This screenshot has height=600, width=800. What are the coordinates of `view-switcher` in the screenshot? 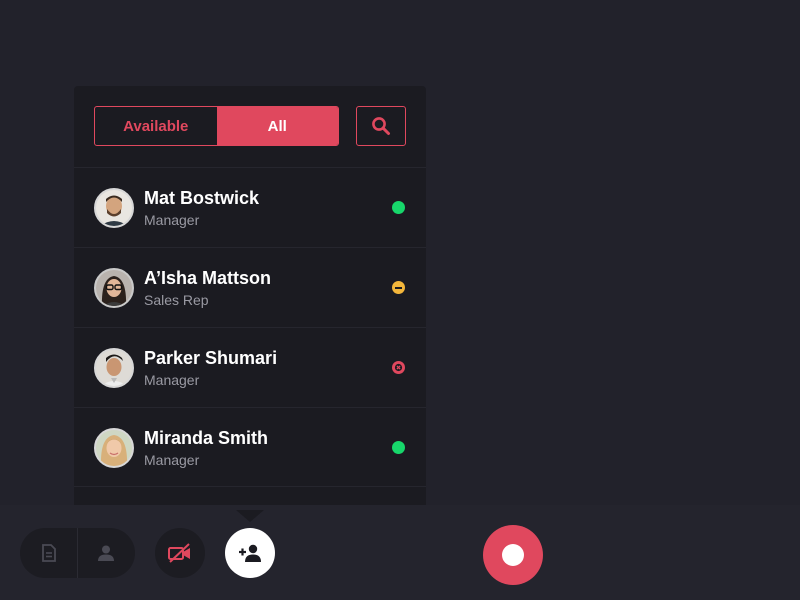 It's located at (77, 553).